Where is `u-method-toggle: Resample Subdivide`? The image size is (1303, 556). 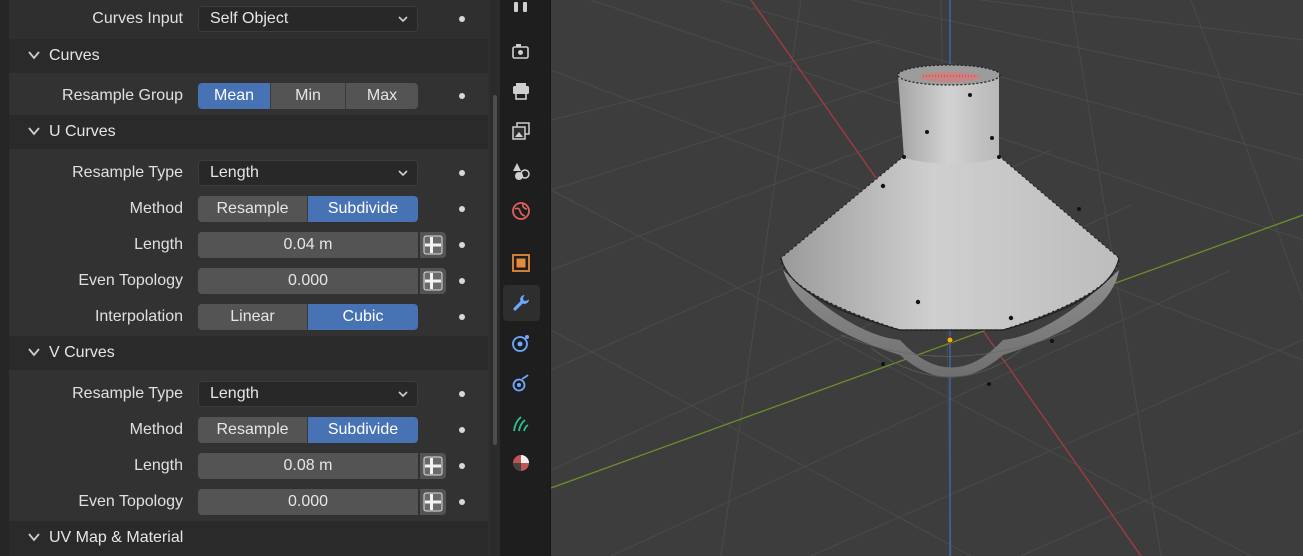 u-method-toggle: Resample Subdivide is located at coordinates (308, 209).